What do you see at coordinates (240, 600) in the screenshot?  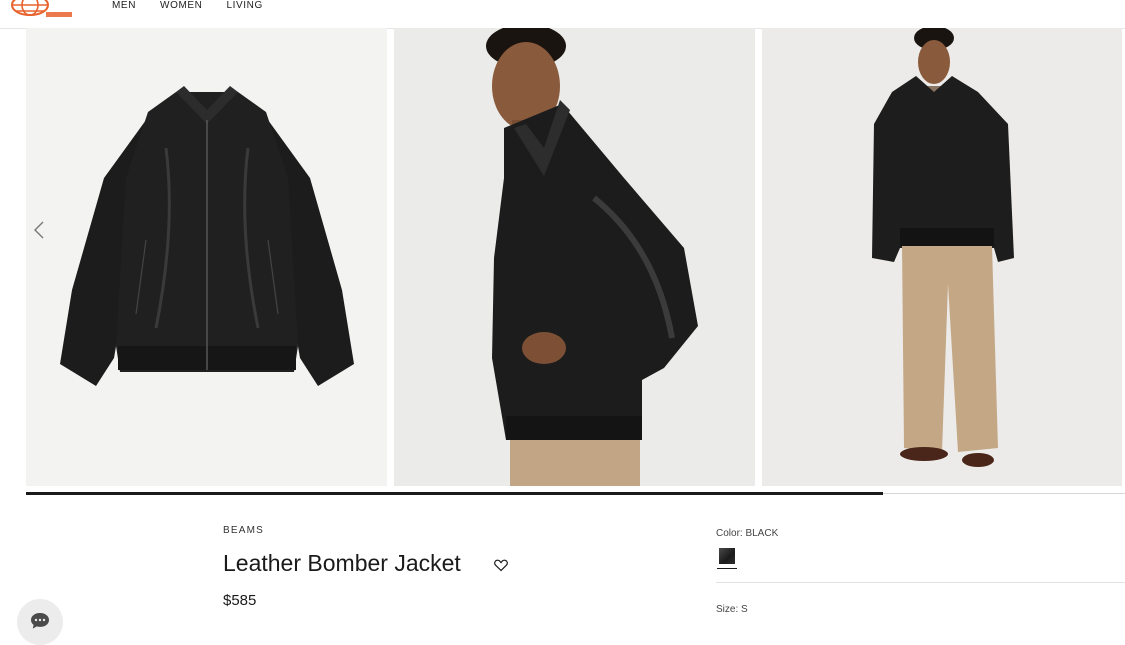 I see `product-price: $585` at bounding box center [240, 600].